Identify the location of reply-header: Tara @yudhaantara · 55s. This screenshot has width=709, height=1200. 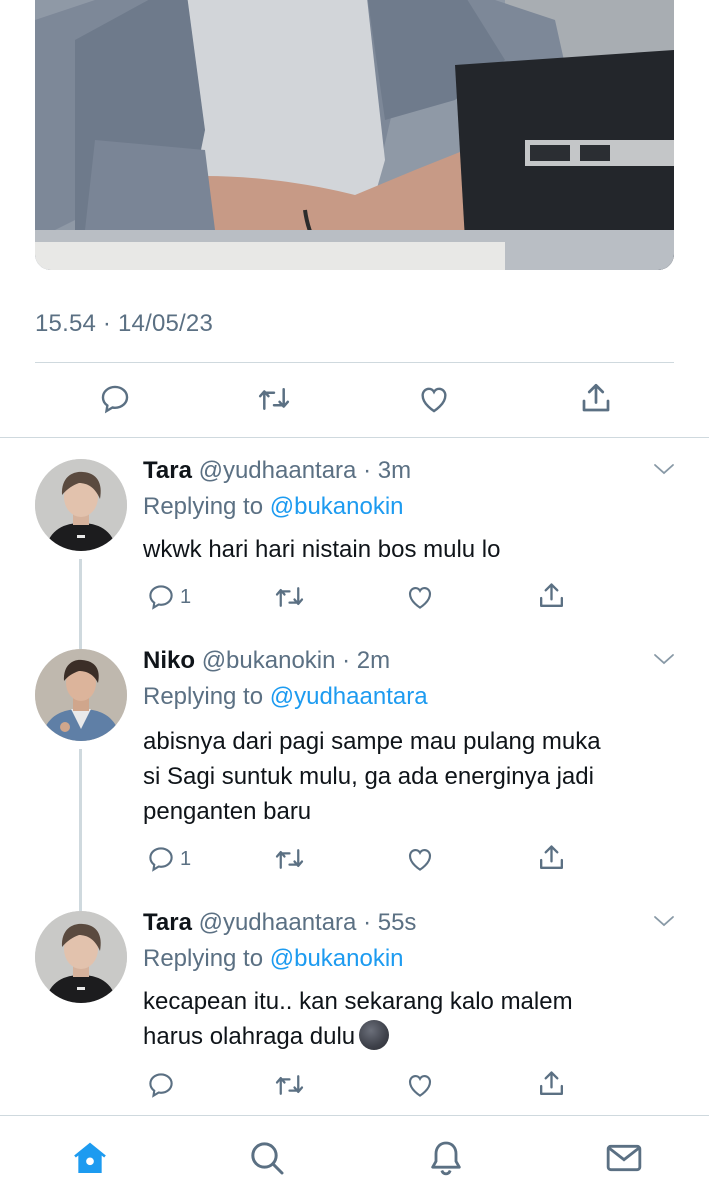
(279, 923).